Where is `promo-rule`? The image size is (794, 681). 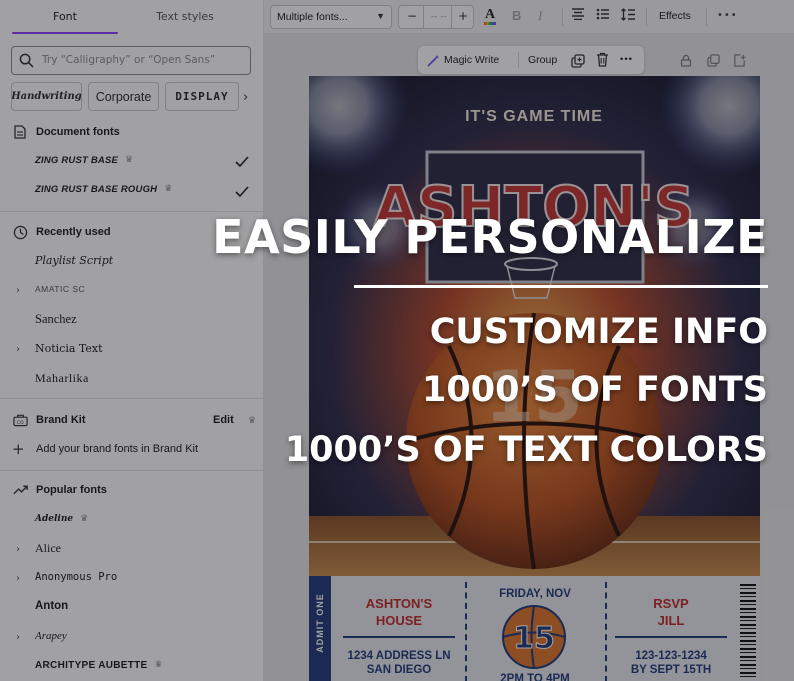
promo-rule is located at coordinates (561, 286).